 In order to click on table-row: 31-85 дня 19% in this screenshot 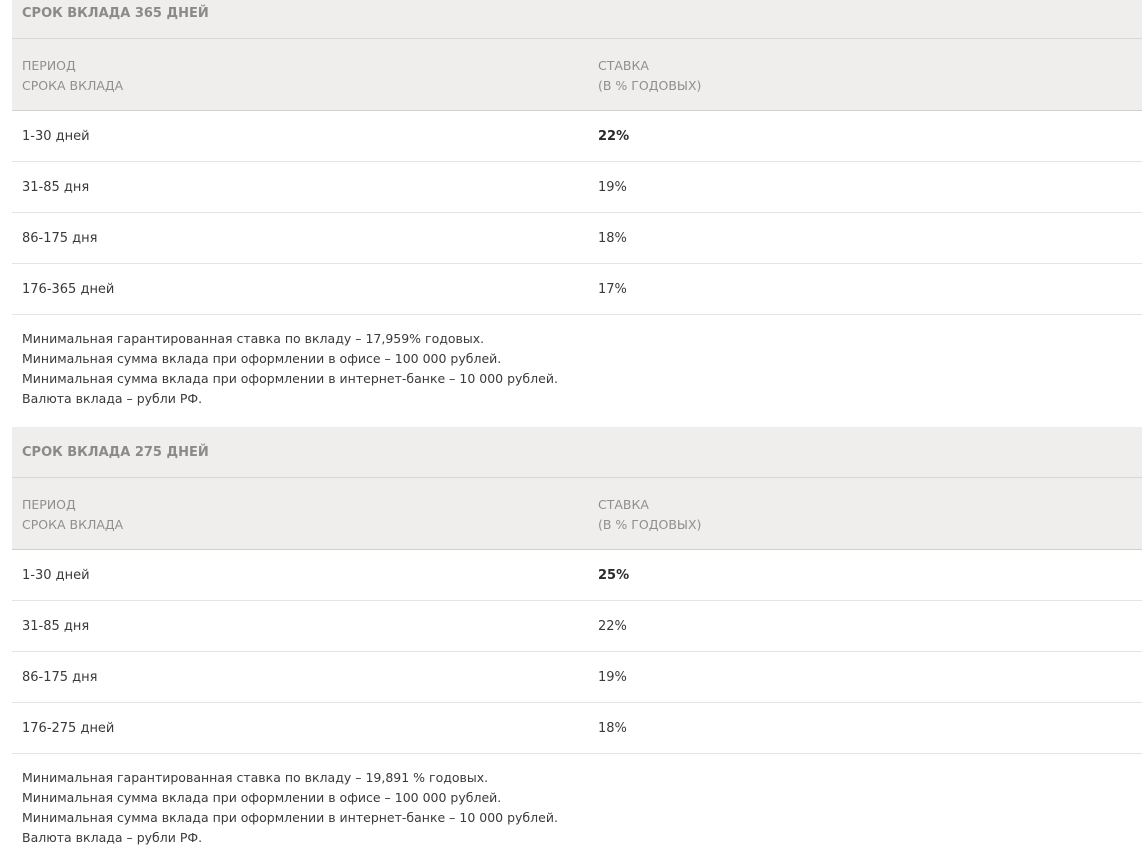, I will do `click(577, 187)`.